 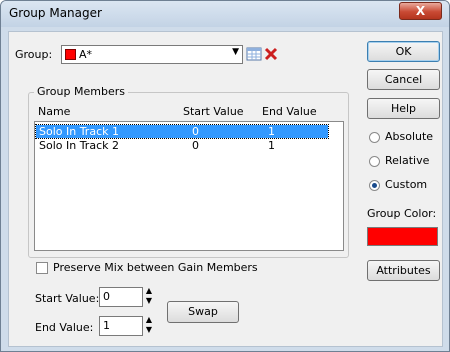 I want to click on ok-button-label: OK, so click(x=403, y=51).